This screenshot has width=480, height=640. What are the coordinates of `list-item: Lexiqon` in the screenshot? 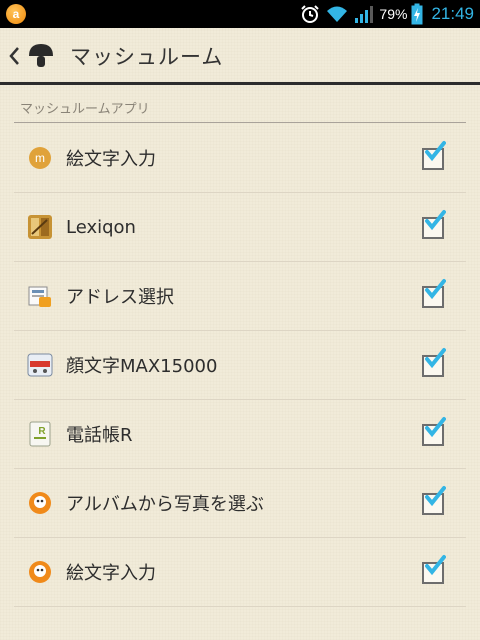 It's located at (240, 227).